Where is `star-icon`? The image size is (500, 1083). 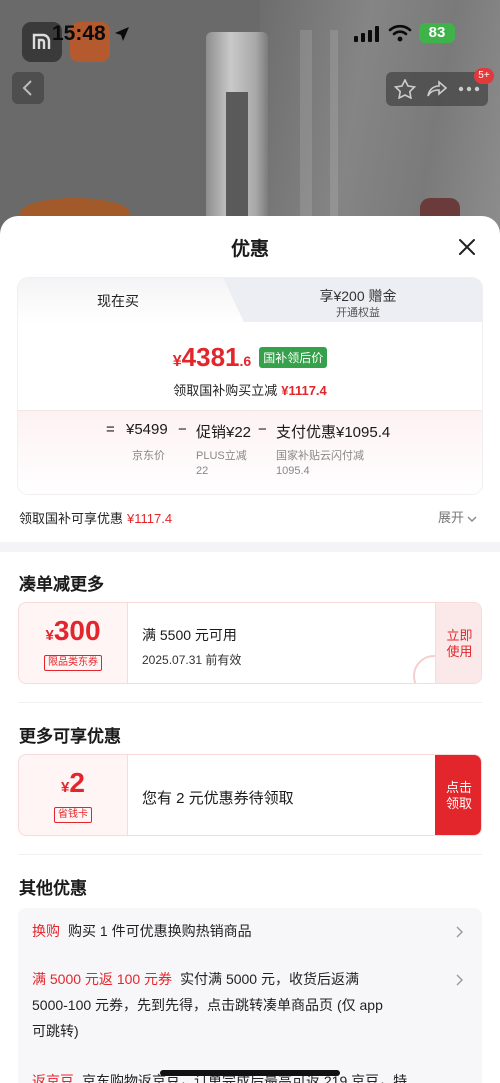
star-icon is located at coordinates (405, 89).